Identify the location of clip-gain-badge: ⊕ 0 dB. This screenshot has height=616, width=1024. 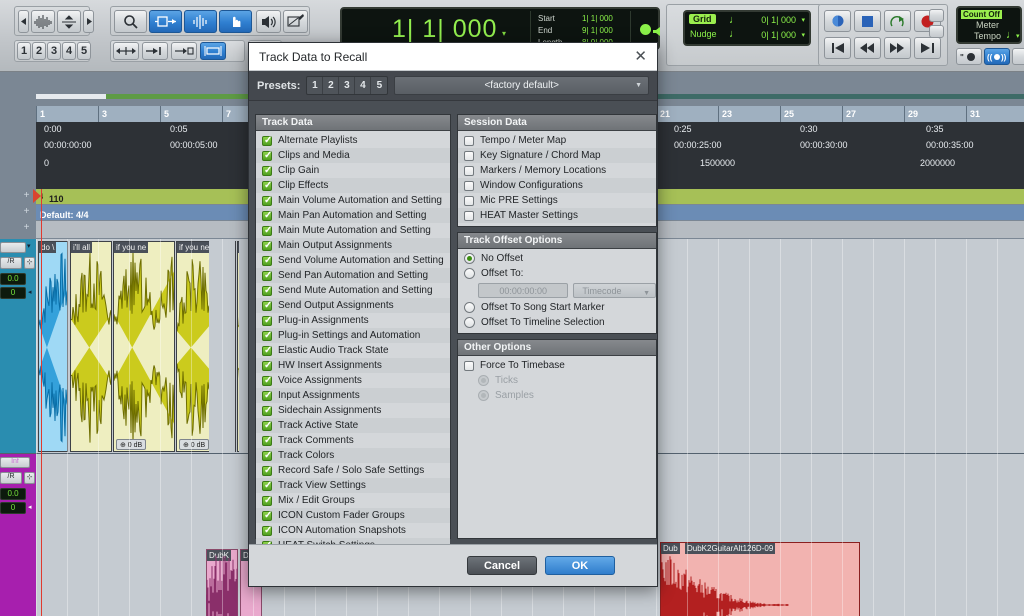
(131, 444).